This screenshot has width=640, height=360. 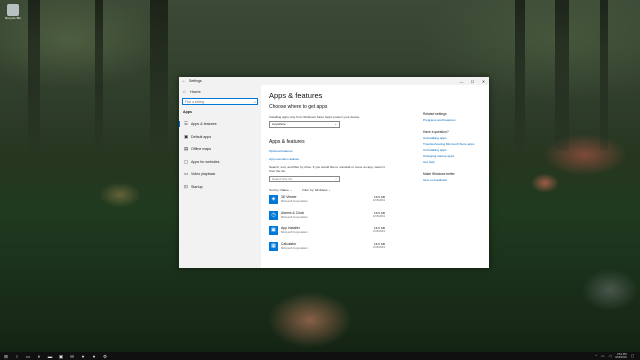 I want to click on notification-icon: ▢, so click(x=632, y=356).